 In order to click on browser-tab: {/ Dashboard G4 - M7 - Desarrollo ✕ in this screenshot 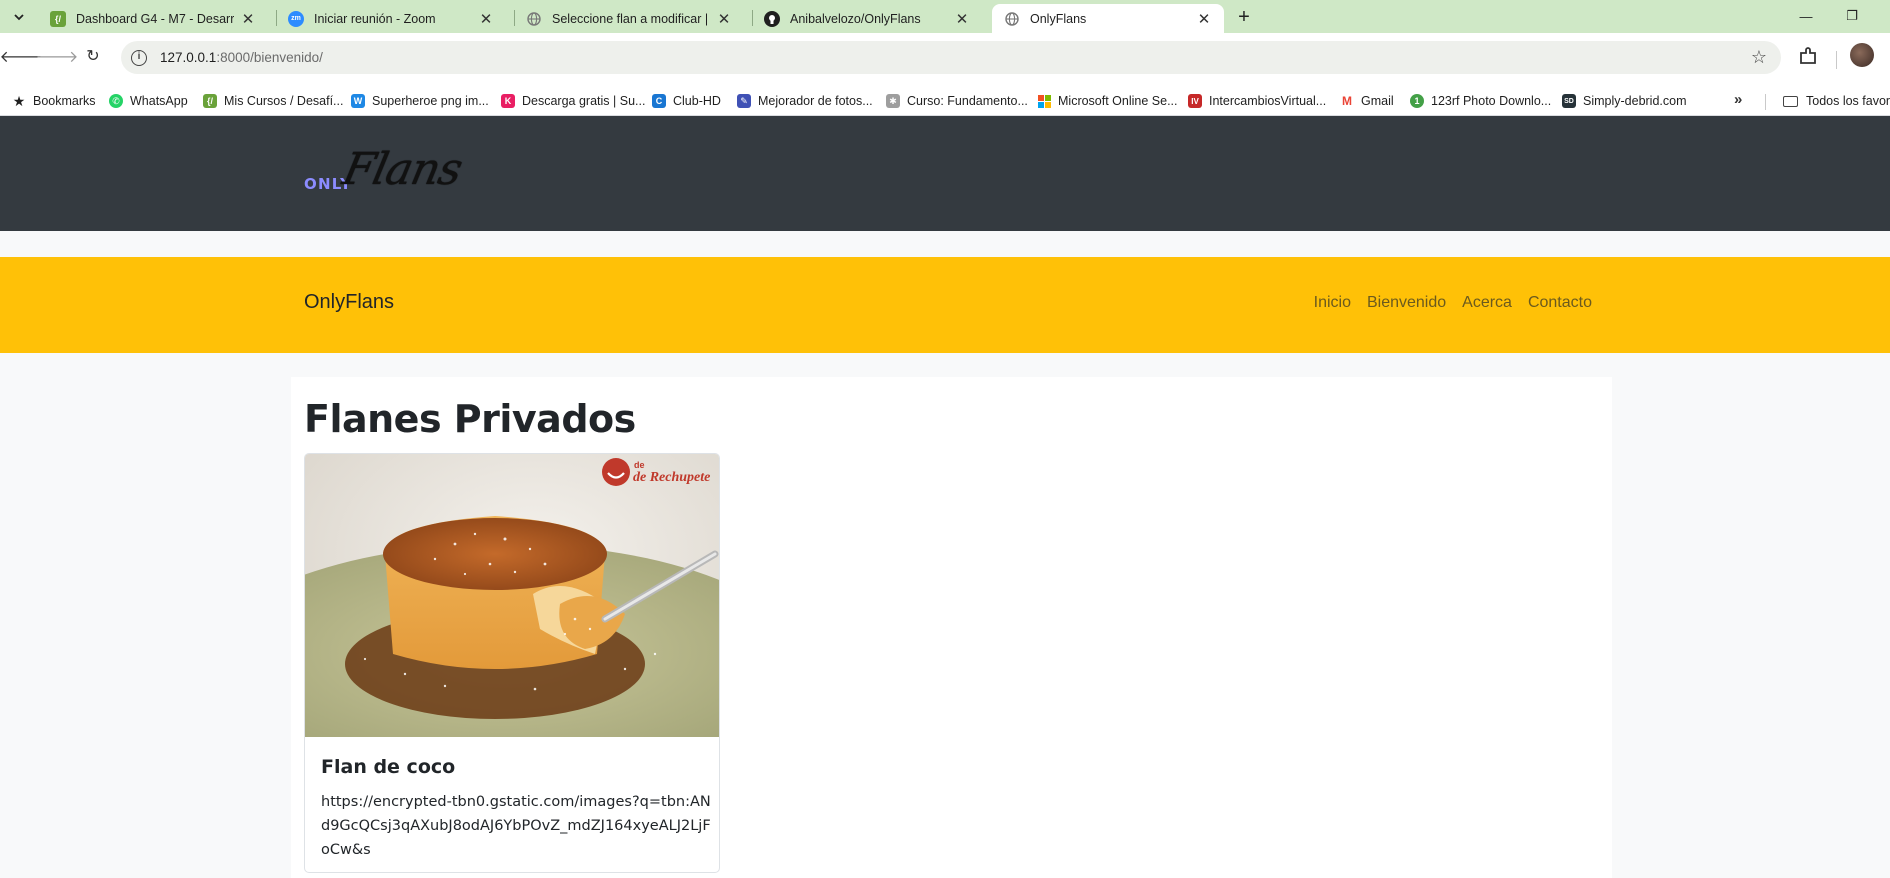, I will do `click(153, 18)`.